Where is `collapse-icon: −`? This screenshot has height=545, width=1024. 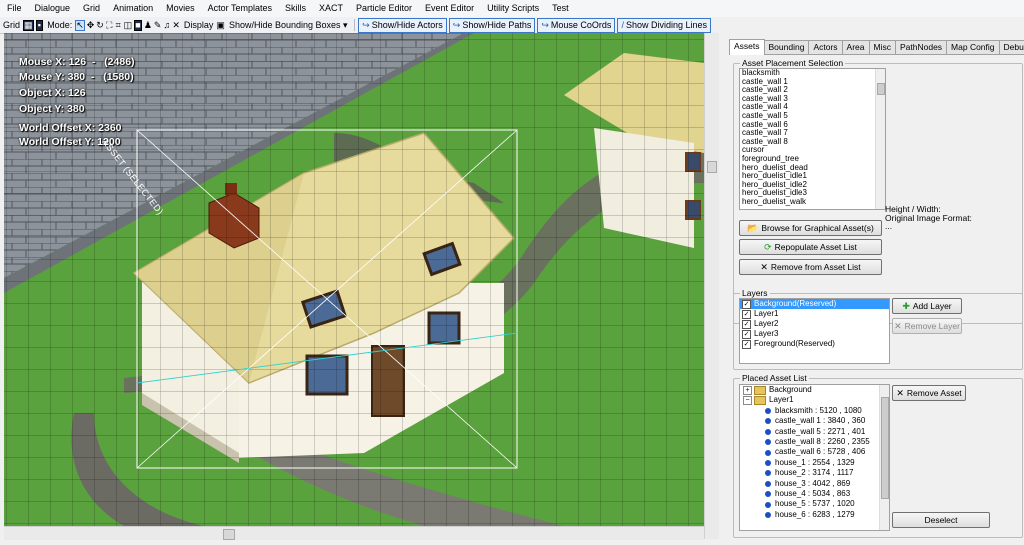 collapse-icon: − is located at coordinates (747, 401).